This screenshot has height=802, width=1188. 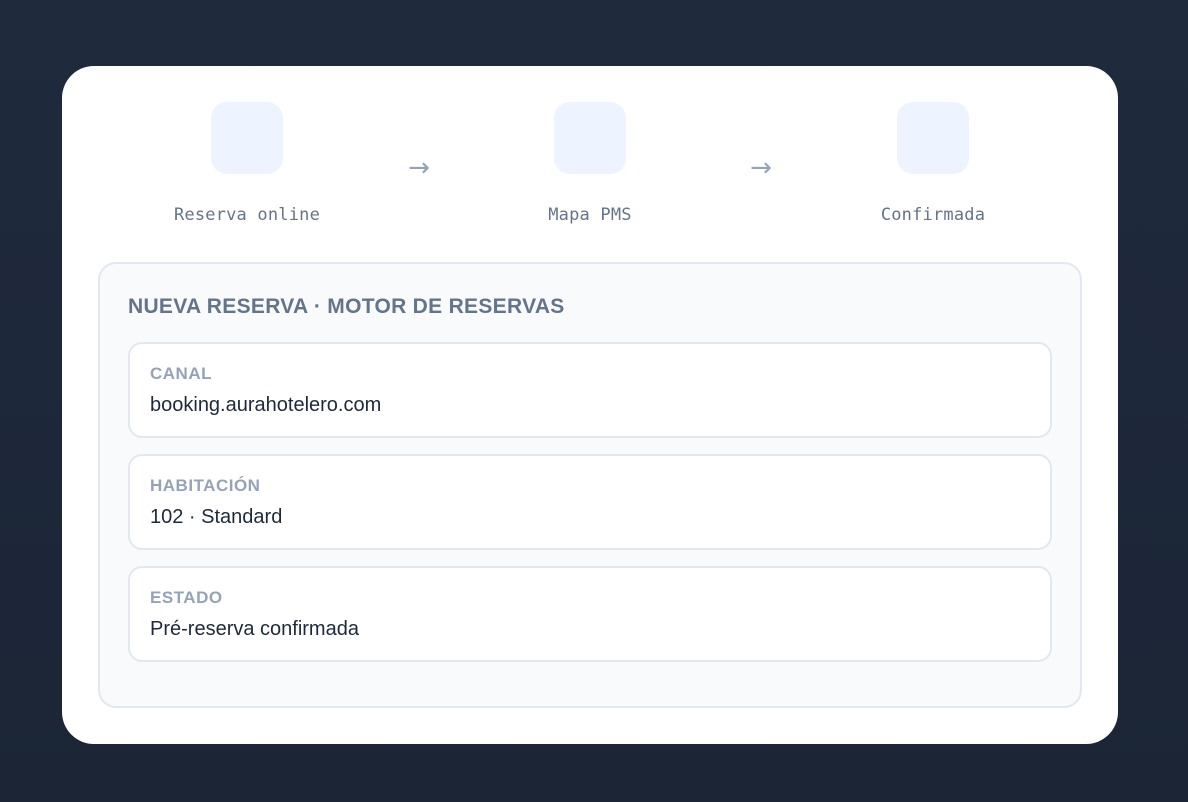 What do you see at coordinates (216, 517) in the screenshot?
I see `field-value: 102 · Standard` at bounding box center [216, 517].